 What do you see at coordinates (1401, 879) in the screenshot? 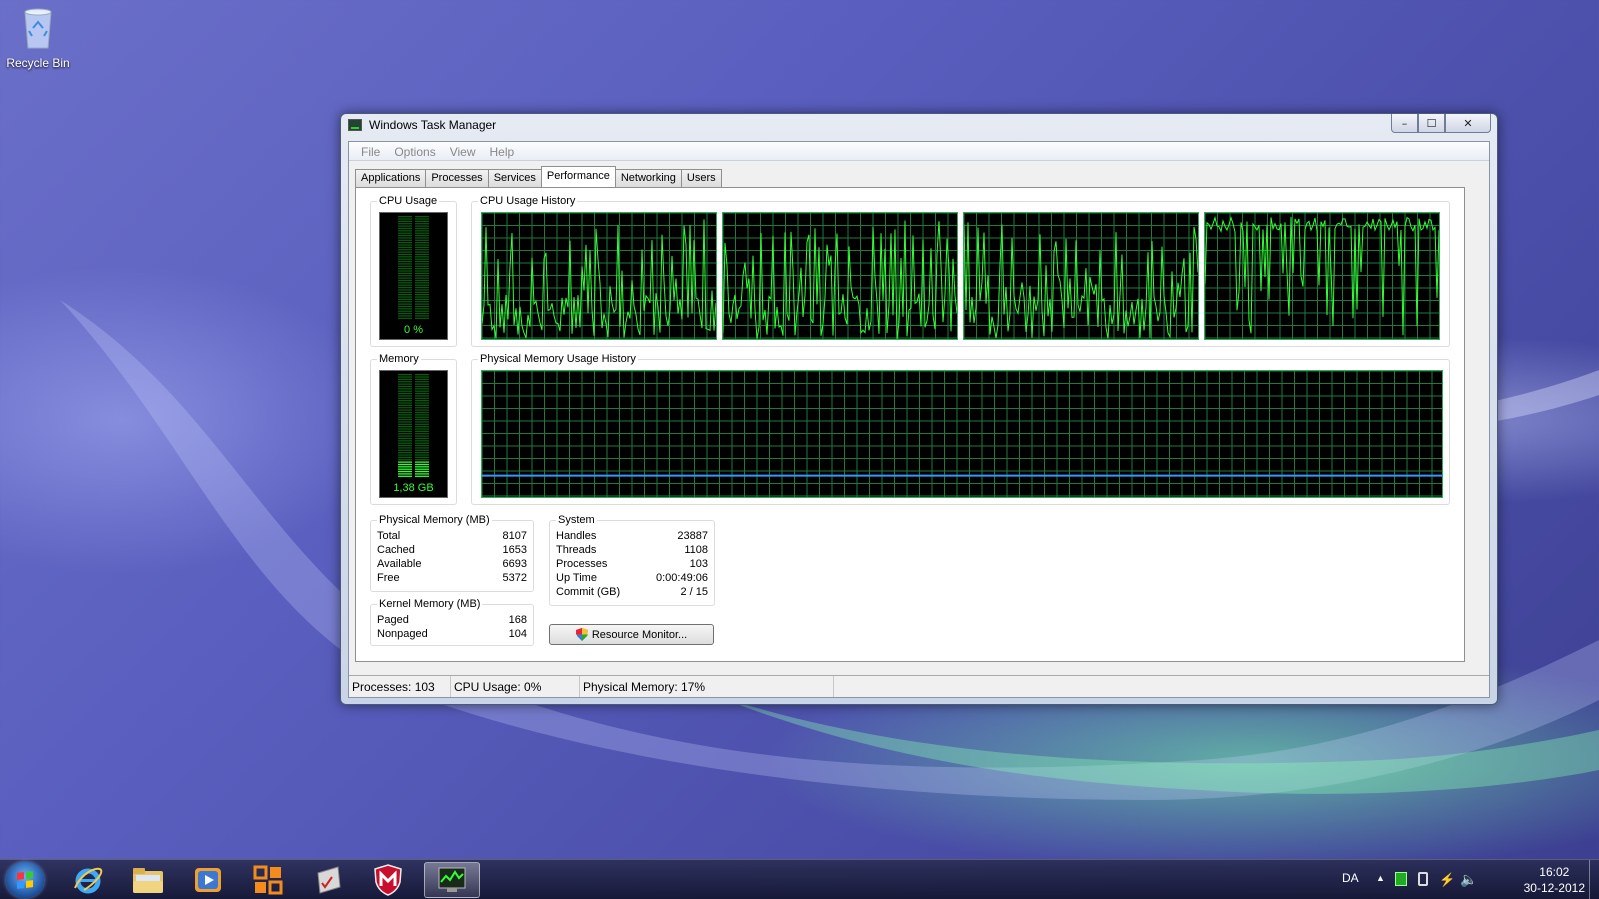
I see `tray-app-icon` at bounding box center [1401, 879].